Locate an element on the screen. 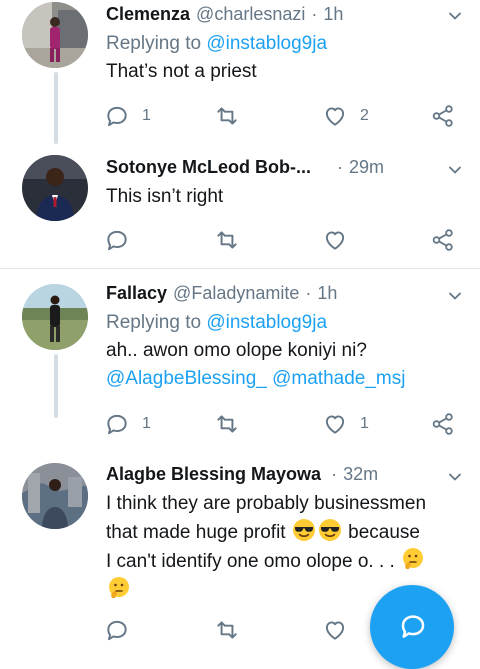 The height and width of the screenshot is (669, 480). like-count: 1 is located at coordinates (364, 423).